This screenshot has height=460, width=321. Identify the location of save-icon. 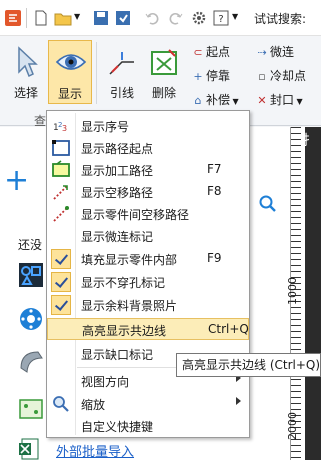
(101, 18).